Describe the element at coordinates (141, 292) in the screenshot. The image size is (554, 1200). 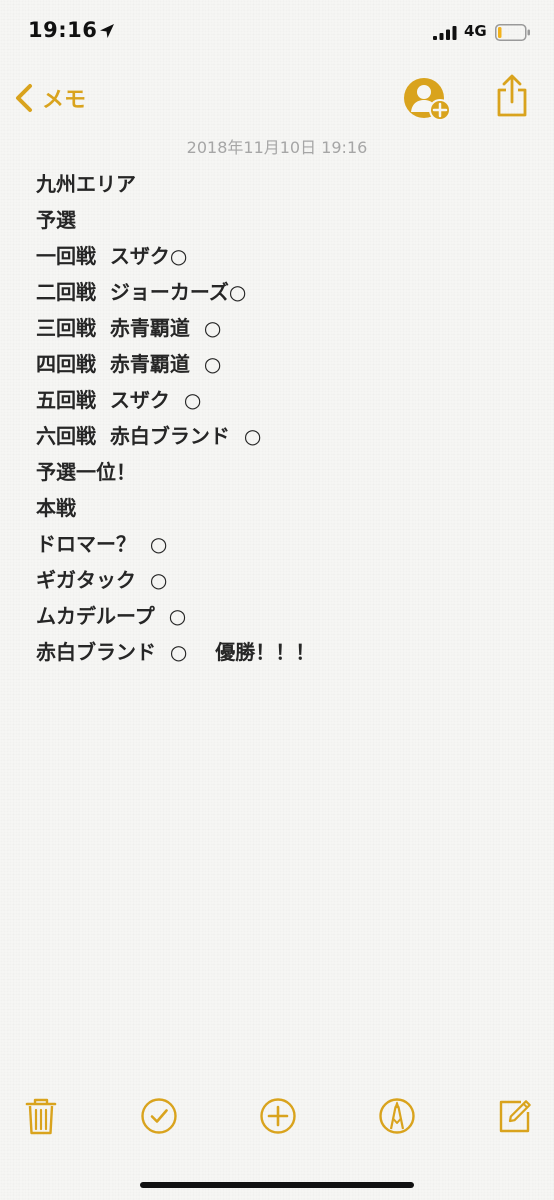
I see `note-line: 二回戦 ジョーカーズ○` at that location.